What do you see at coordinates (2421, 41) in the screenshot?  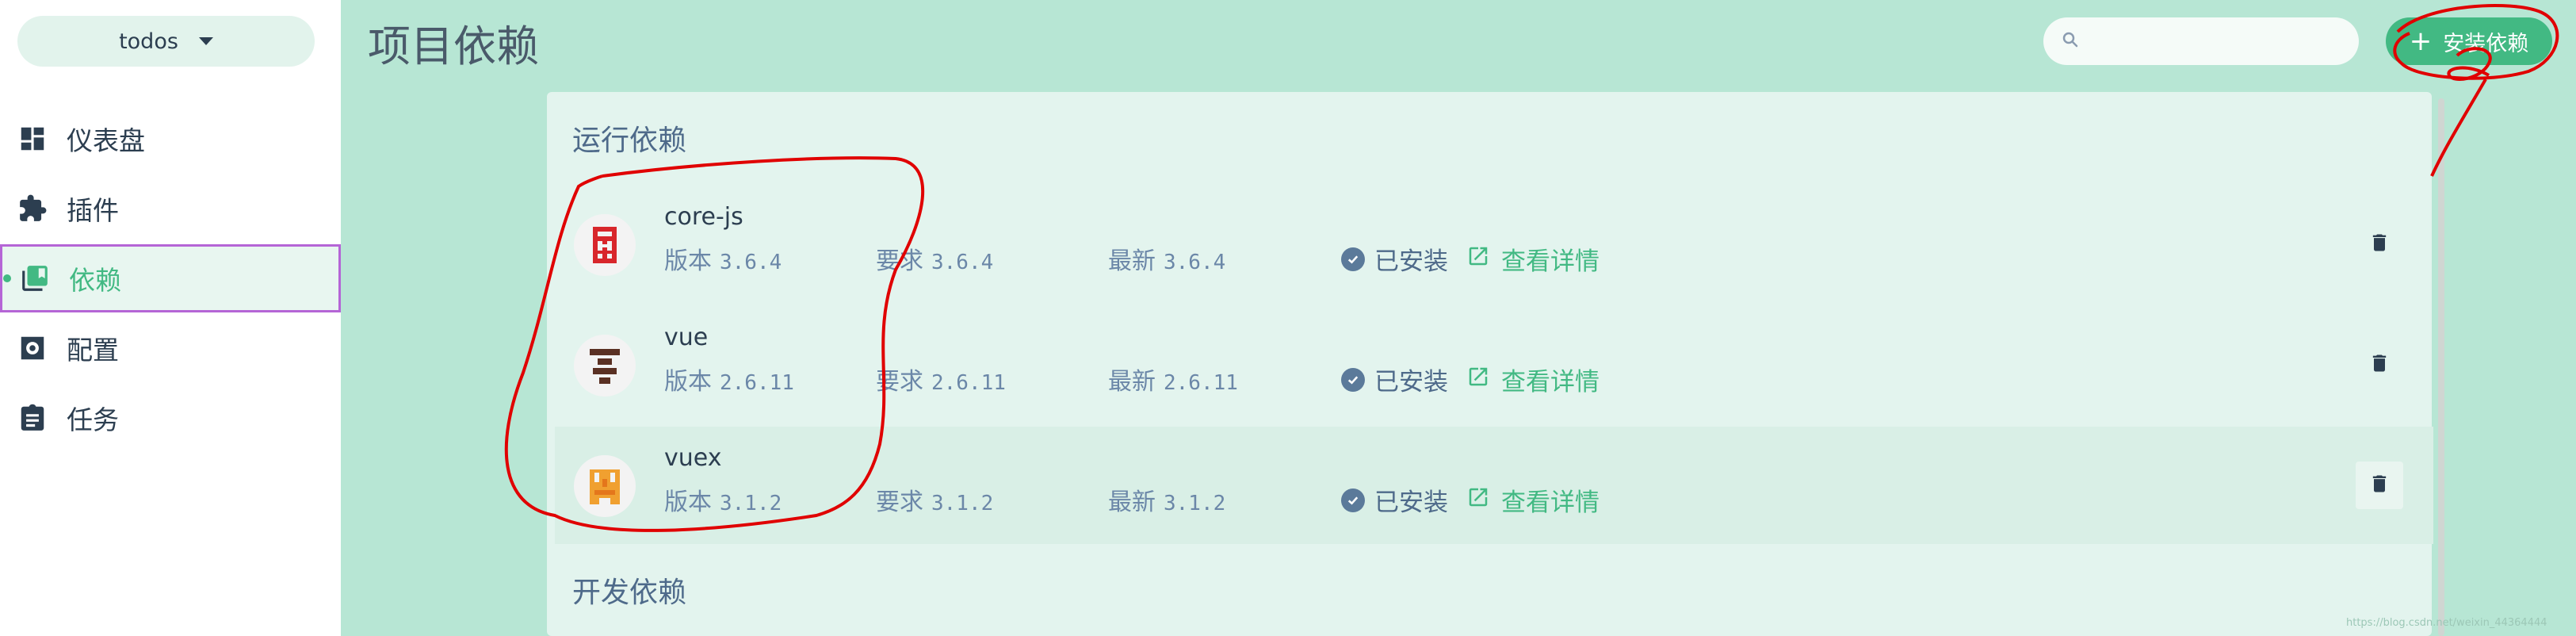 I see `plus-icon: +` at bounding box center [2421, 41].